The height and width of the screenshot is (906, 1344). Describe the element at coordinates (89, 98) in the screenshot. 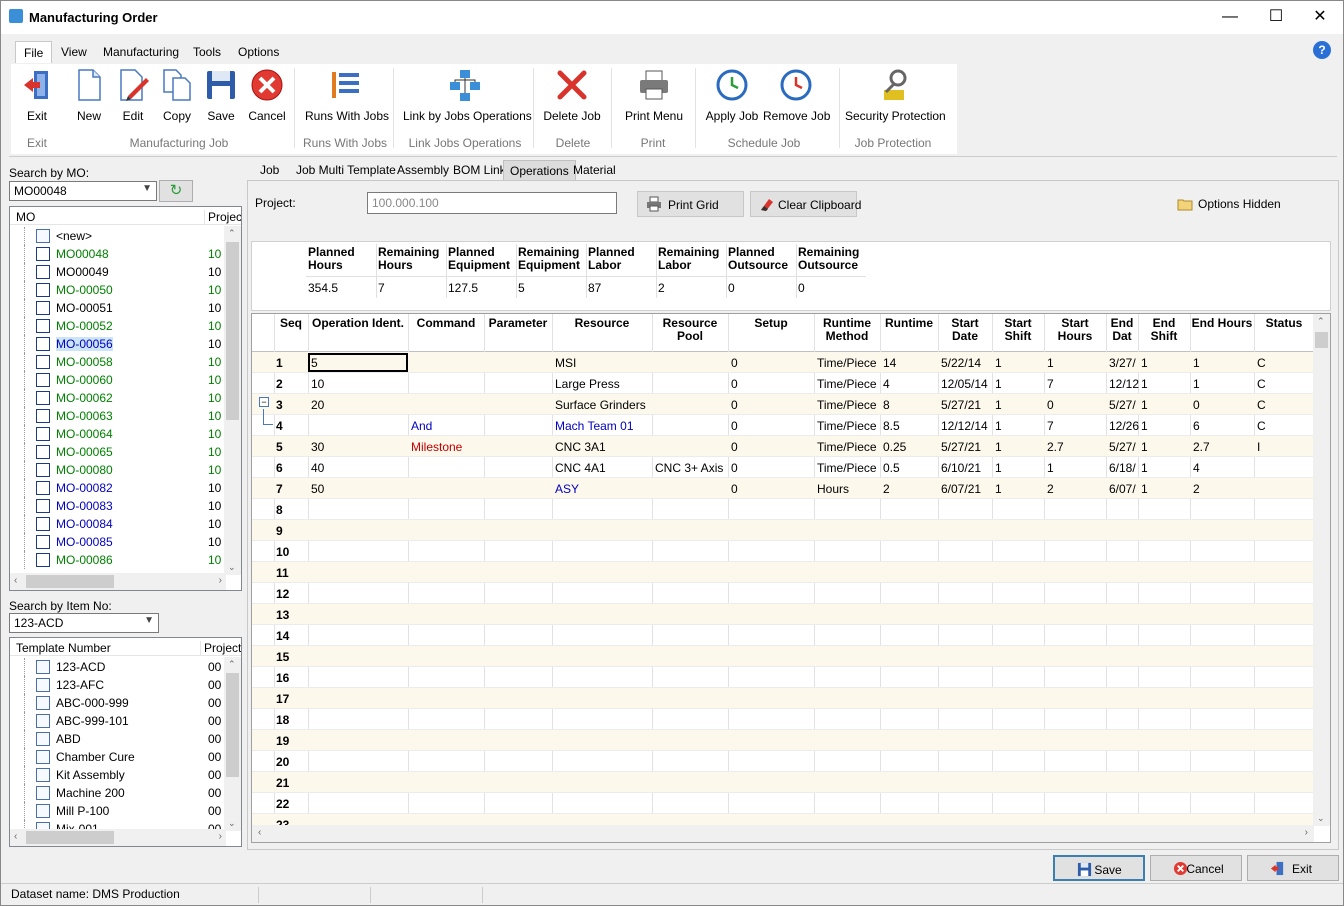

I see `new-button: New` at that location.